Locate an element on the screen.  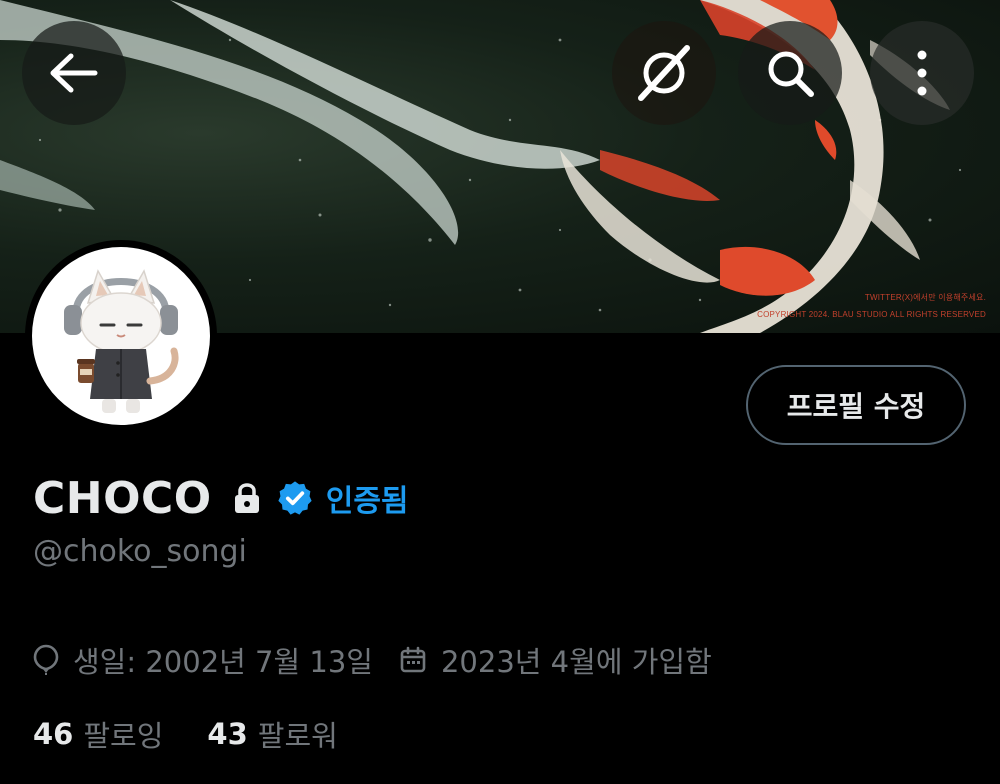
followers-count: 43 is located at coordinates (227, 734).